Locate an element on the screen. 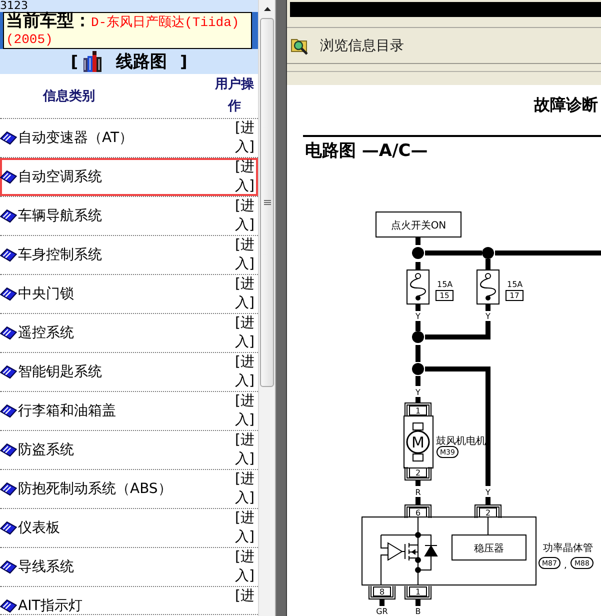  motor-letter: M is located at coordinates (418, 443).